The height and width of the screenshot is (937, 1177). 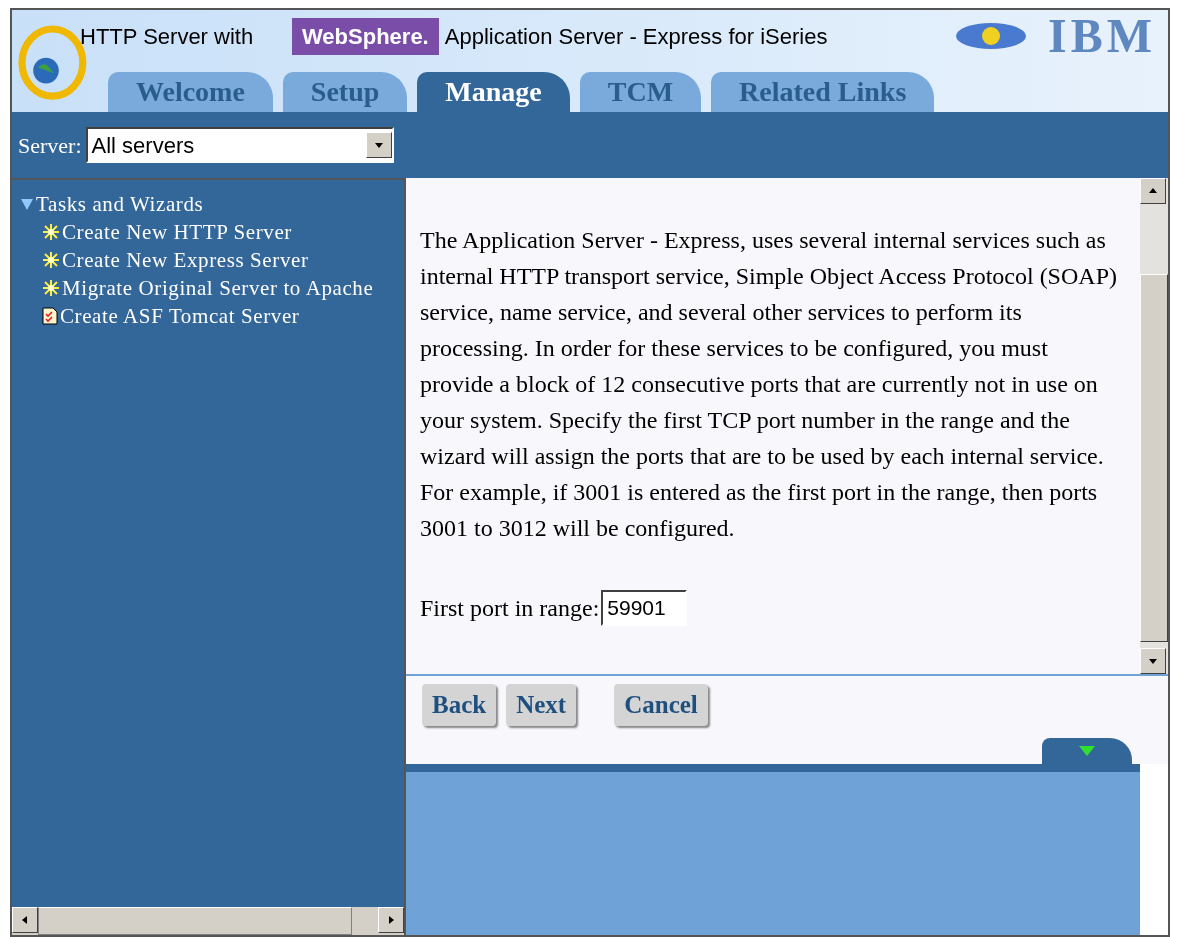 I want to click on horizontal-scrollbar, so click(x=195, y=921).